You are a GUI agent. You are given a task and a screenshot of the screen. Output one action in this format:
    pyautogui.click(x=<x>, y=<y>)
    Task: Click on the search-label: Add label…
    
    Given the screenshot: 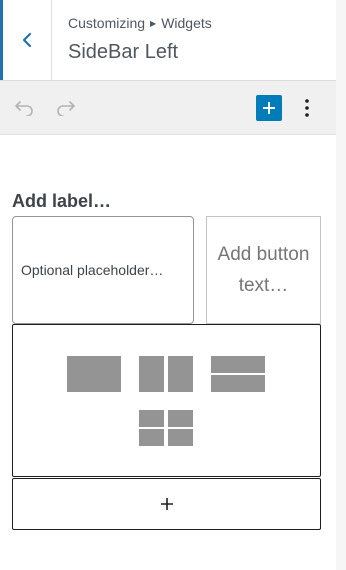 What is the action you would take?
    pyautogui.click(x=61, y=201)
    